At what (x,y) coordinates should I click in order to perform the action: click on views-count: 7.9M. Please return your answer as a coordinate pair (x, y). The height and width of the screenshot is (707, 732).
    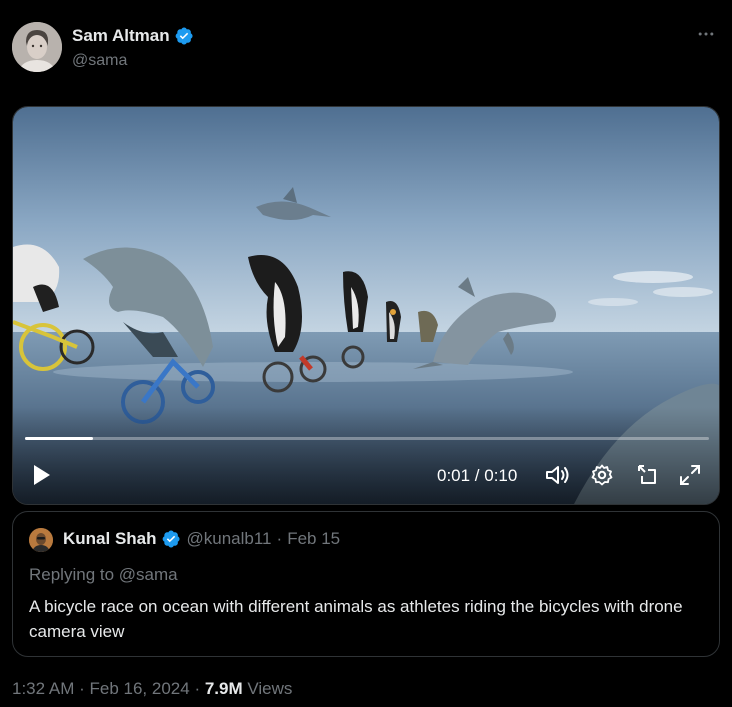
    Looking at the image, I should click on (223, 688).